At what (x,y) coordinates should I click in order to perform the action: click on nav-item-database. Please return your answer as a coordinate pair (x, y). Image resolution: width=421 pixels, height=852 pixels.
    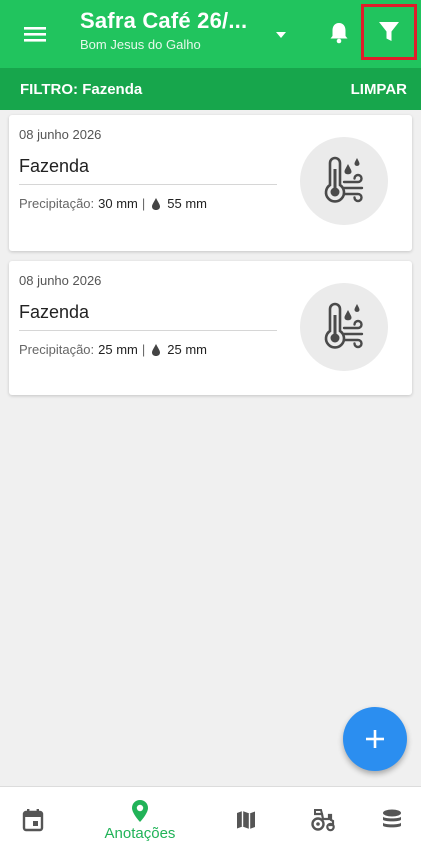
    Looking at the image, I should click on (392, 819).